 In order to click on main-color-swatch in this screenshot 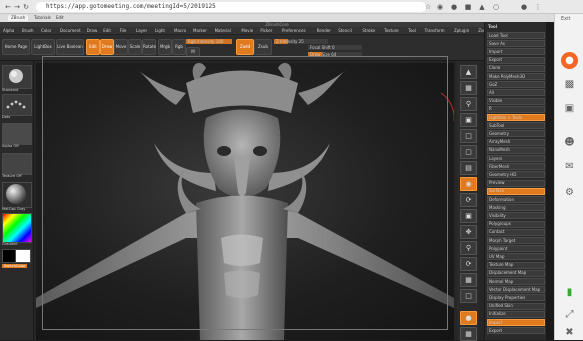, I will do `click(23, 256)`.